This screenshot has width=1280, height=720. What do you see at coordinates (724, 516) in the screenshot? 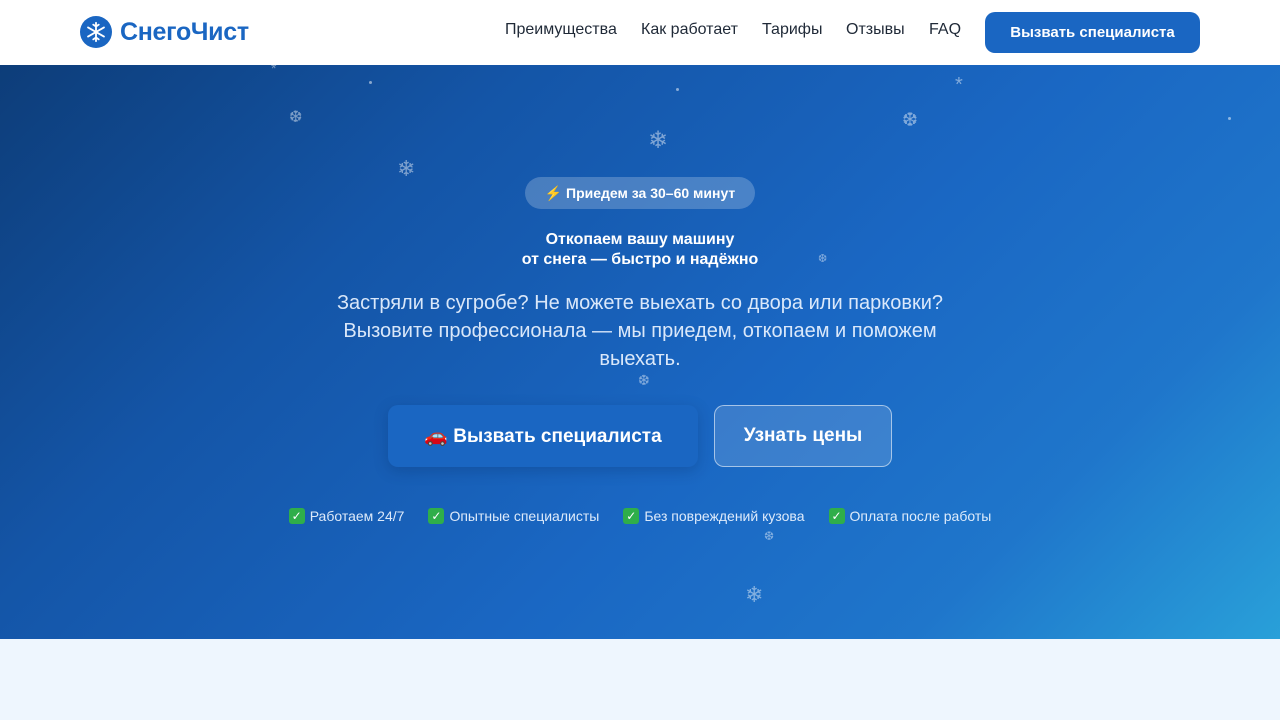
I see `feature-label: Без повреждений кузова` at bounding box center [724, 516].